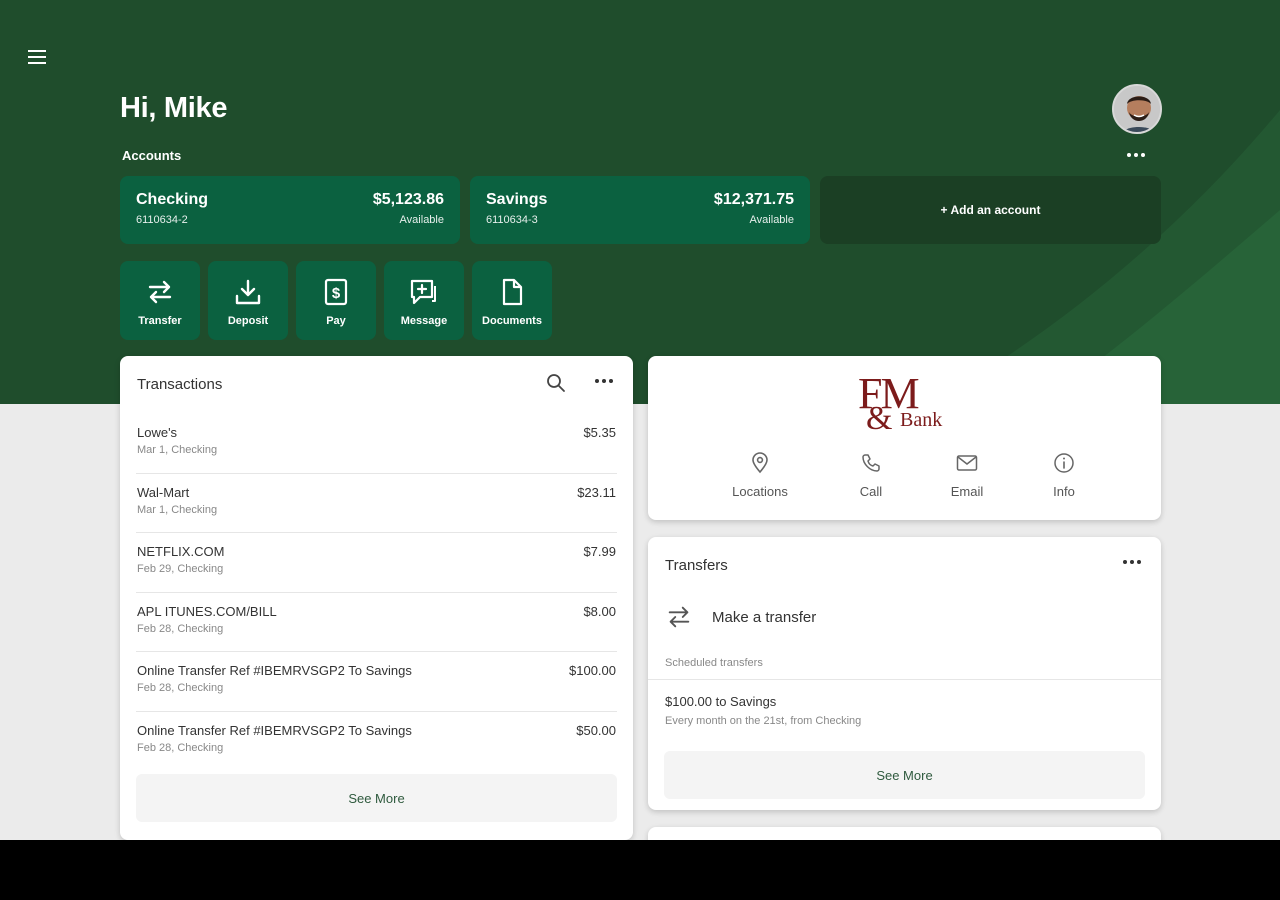  I want to click on transaction-amount: $5.35, so click(599, 432).